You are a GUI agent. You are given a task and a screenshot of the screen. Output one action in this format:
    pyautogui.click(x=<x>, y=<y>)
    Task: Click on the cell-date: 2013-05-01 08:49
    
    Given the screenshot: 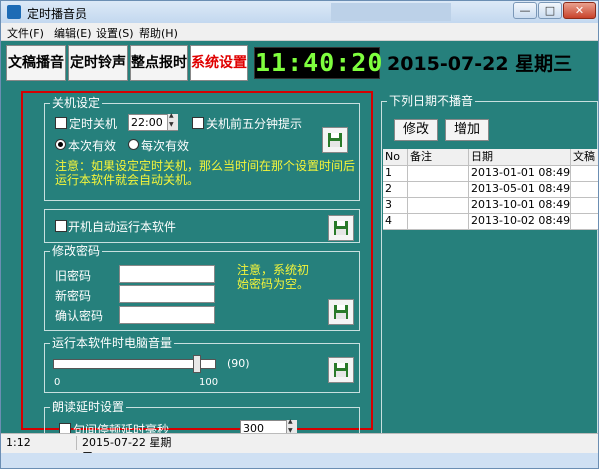 What is the action you would take?
    pyautogui.click(x=521, y=189)
    